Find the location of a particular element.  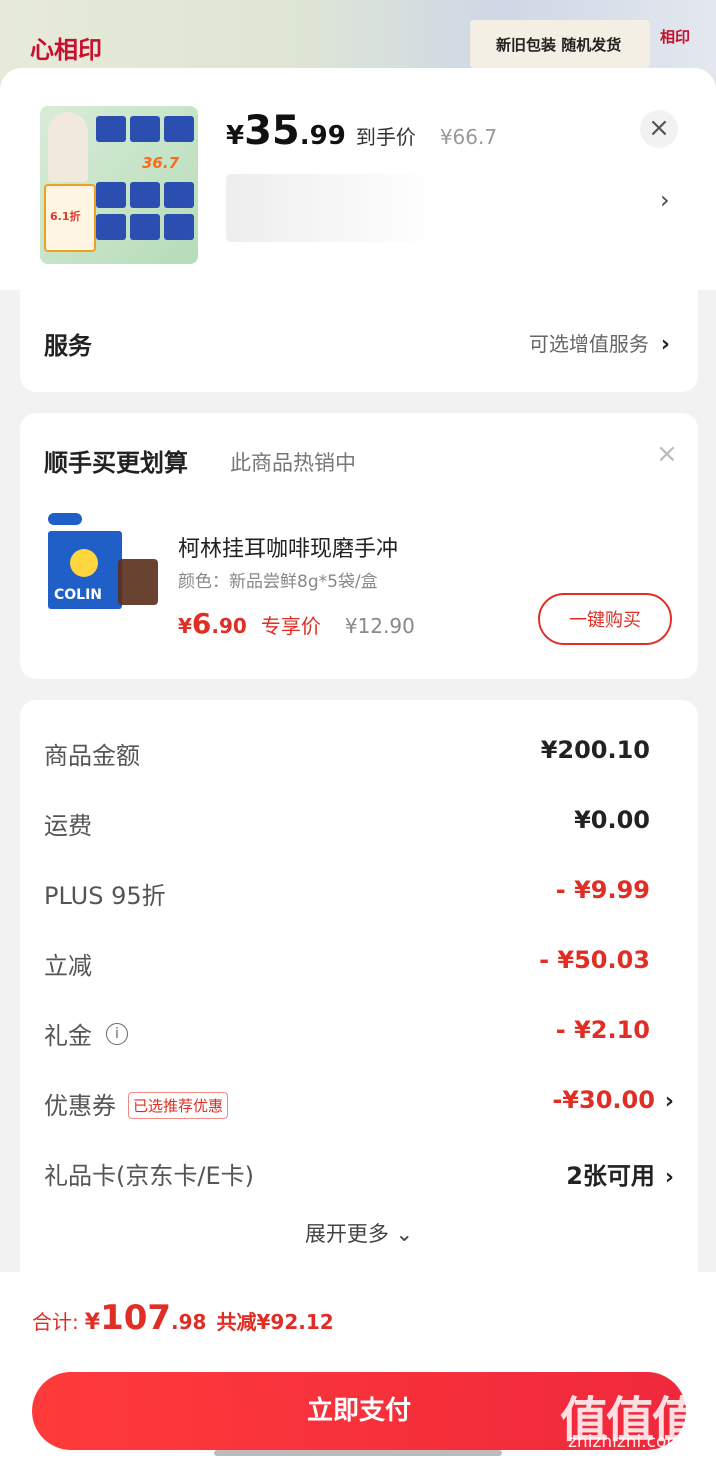

summary-label: 礼金 i is located at coordinates (86, 1033).